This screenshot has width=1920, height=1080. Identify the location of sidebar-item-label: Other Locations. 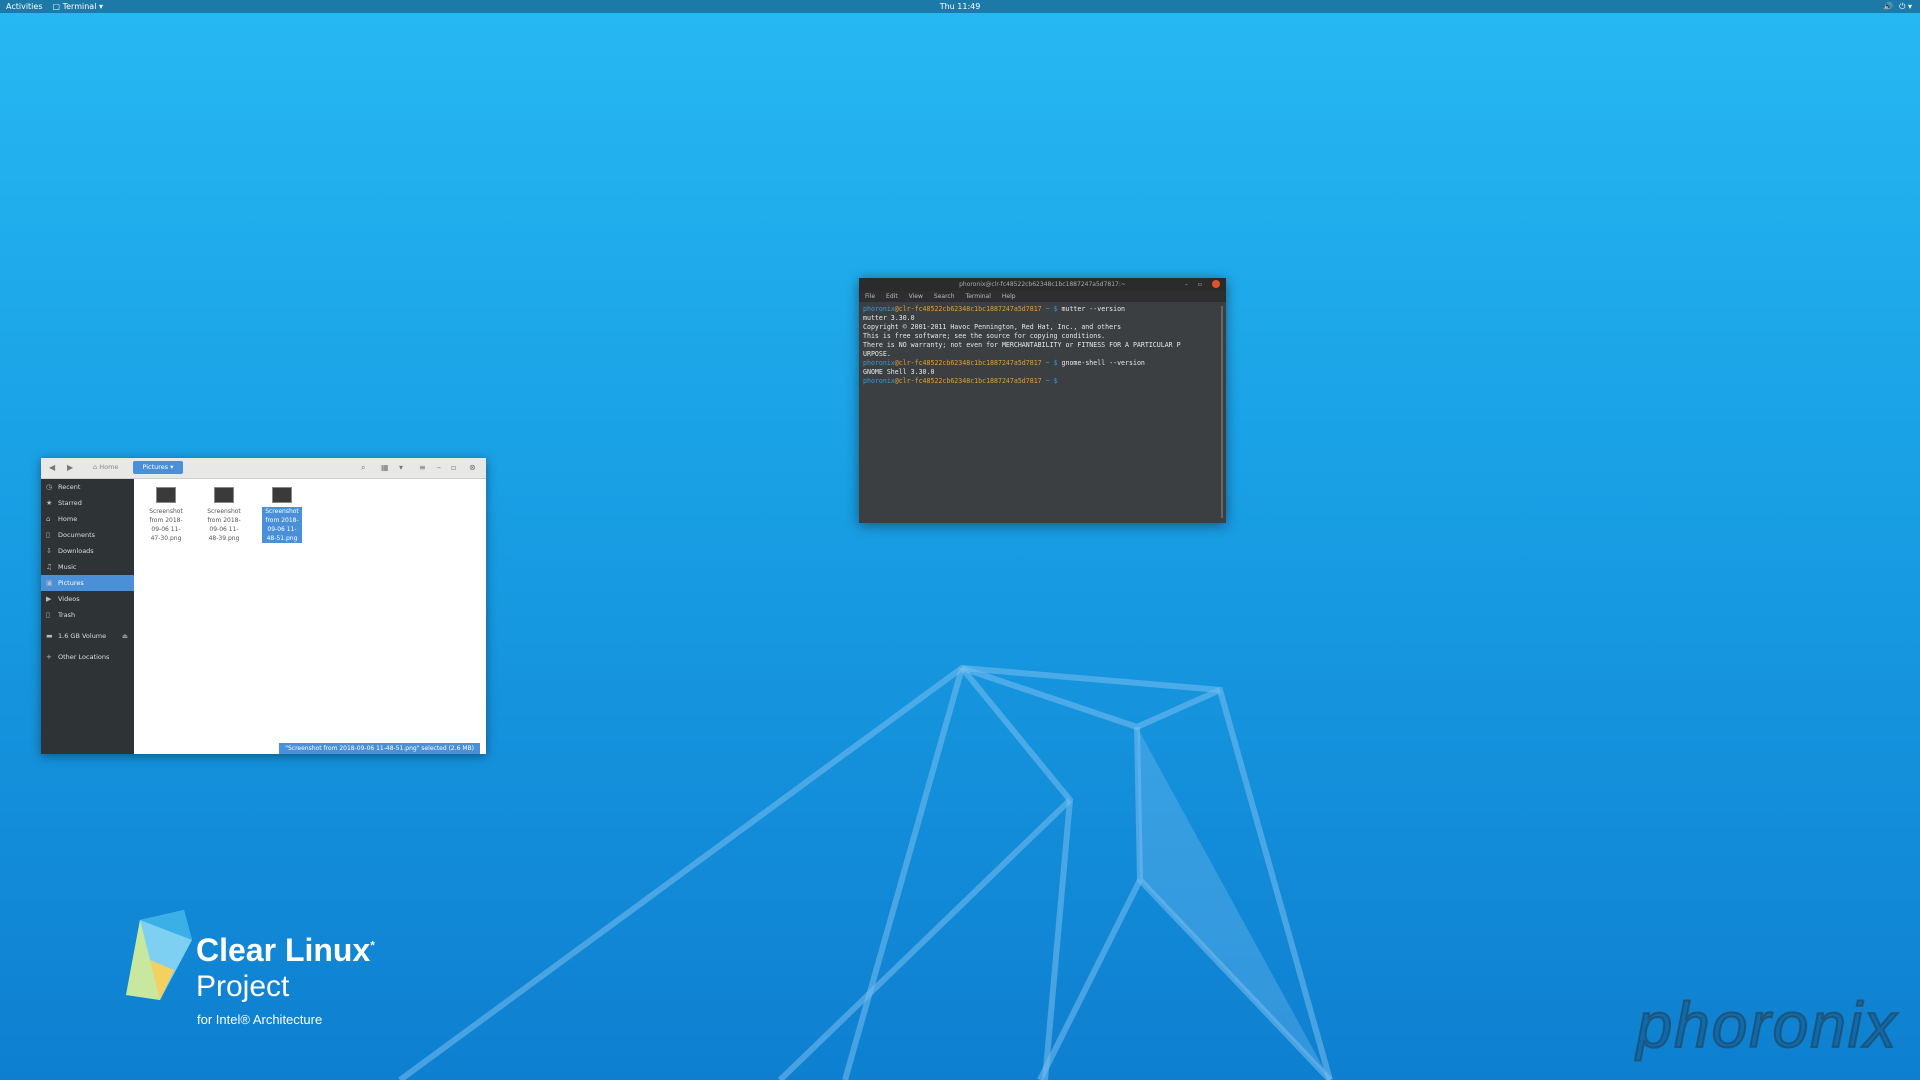
(84, 657).